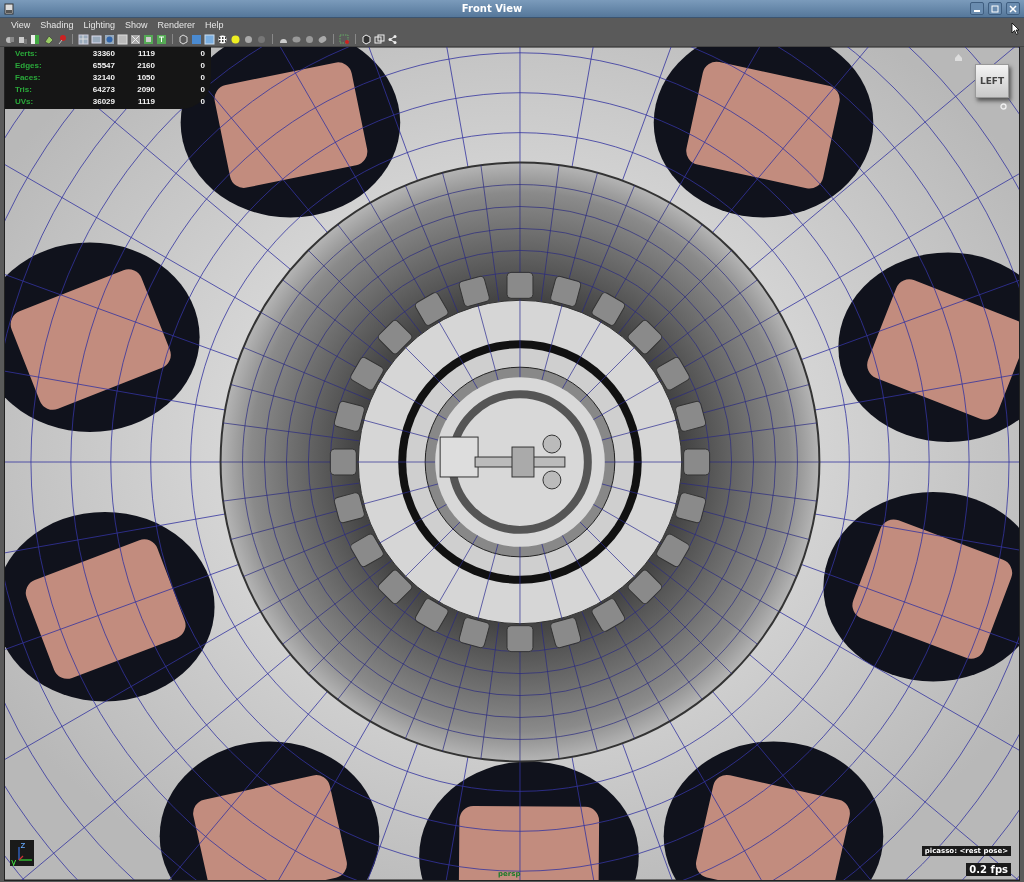 This screenshot has width=1024, height=882. What do you see at coordinates (176, 25) in the screenshot?
I see `menu-item: Renderer` at bounding box center [176, 25].